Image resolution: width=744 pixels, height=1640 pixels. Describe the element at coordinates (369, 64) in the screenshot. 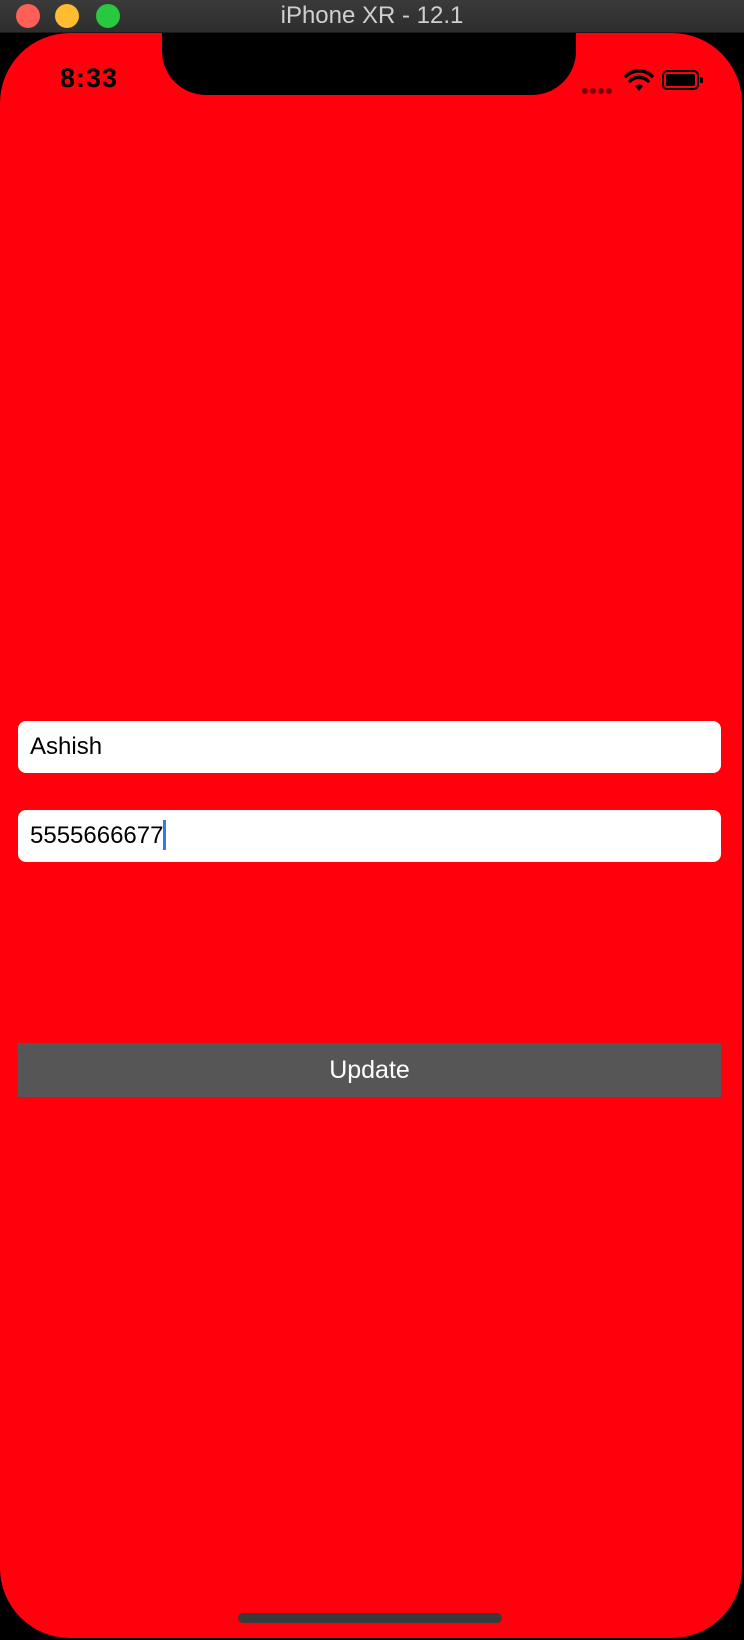

I see `device-notch` at that location.